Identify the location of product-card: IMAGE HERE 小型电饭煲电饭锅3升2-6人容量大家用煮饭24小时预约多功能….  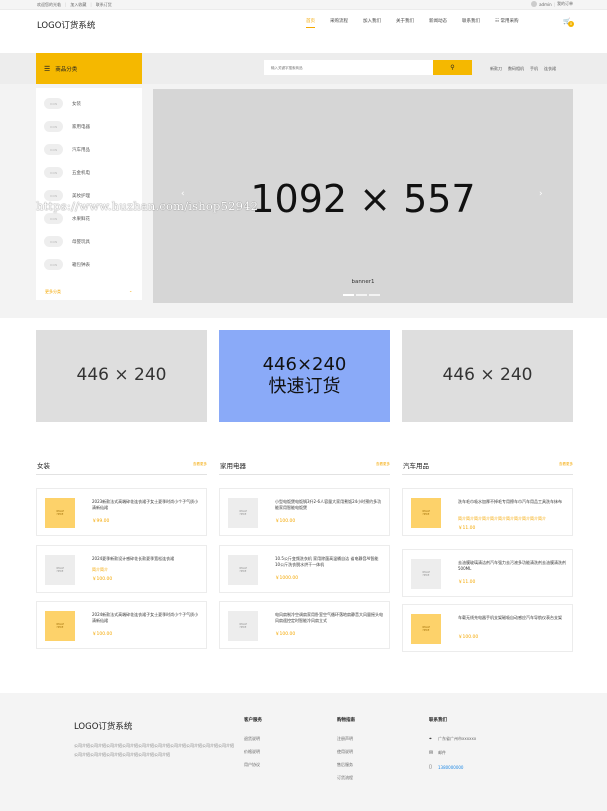
(304, 512).